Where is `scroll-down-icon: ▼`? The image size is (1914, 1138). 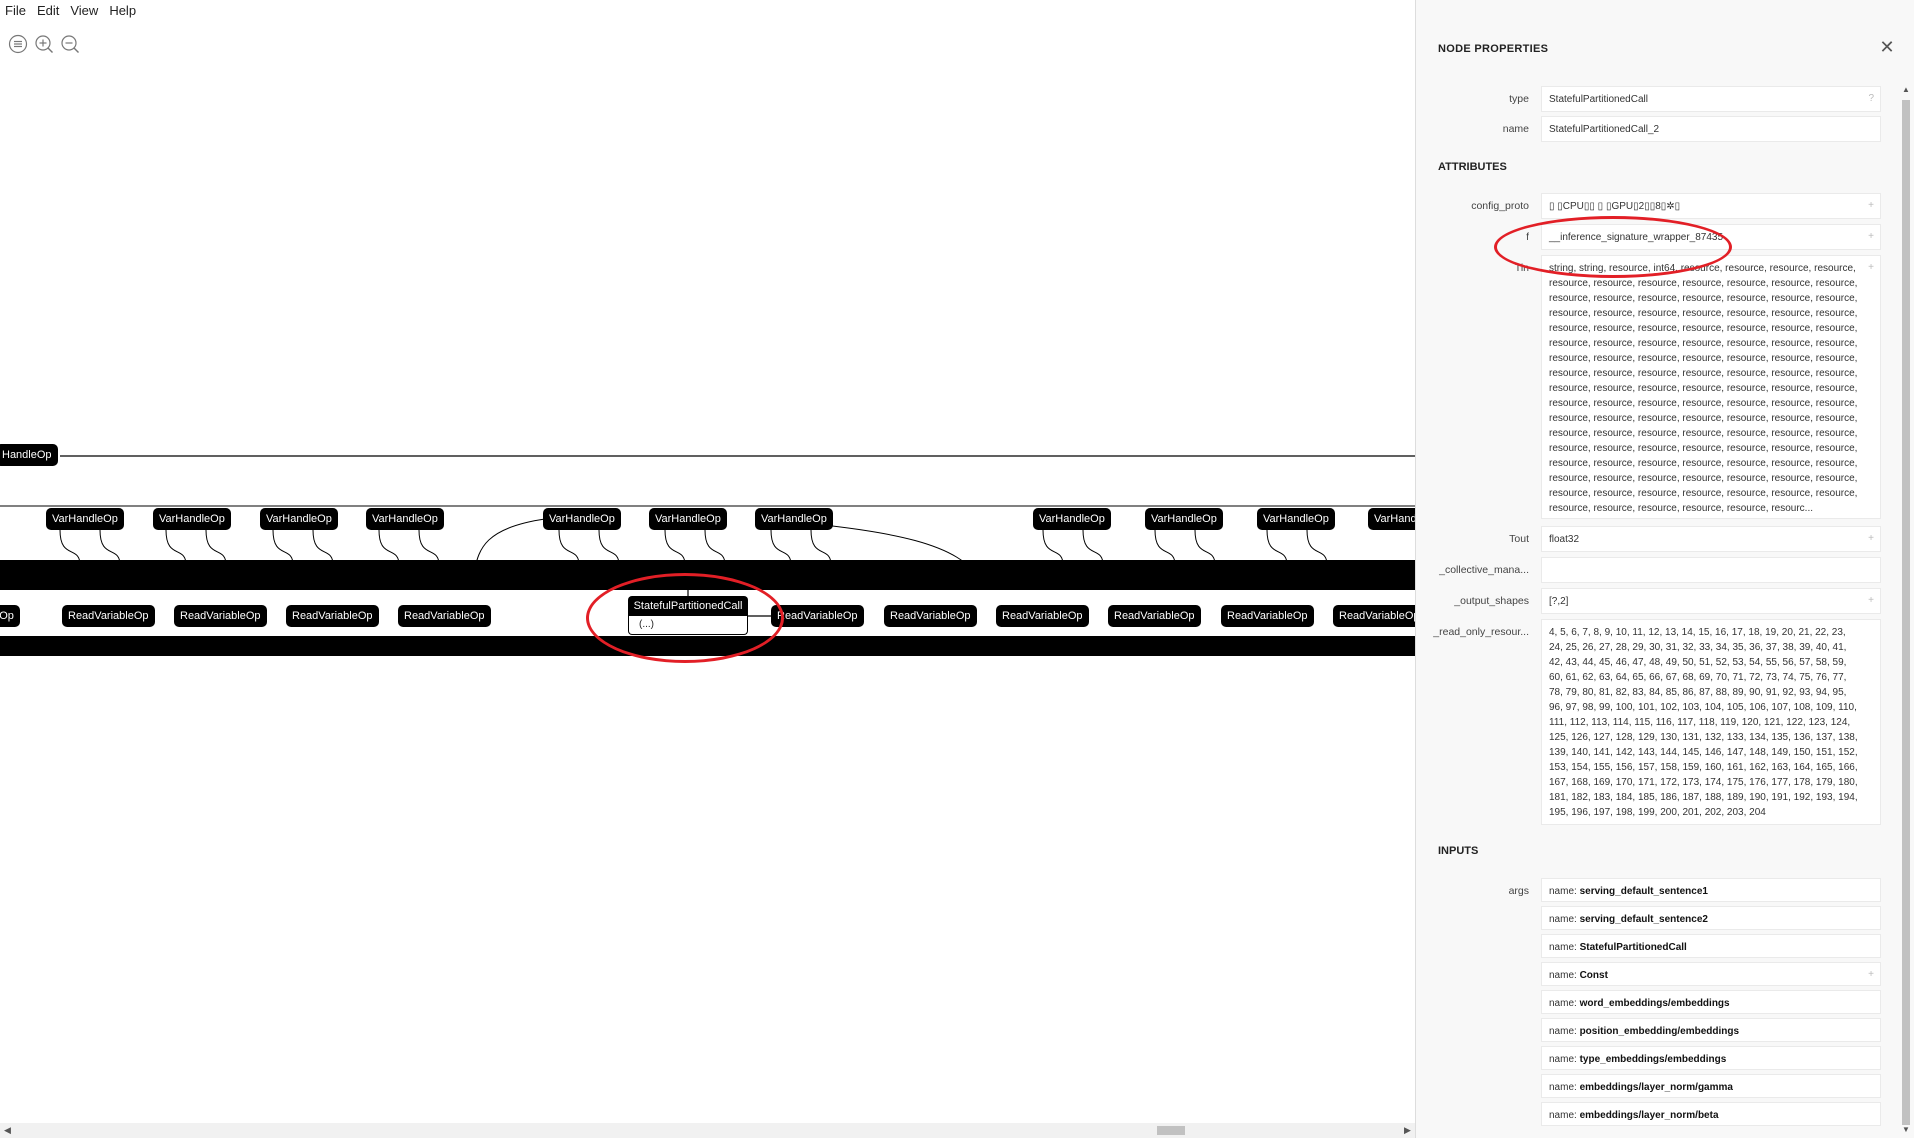
scroll-down-icon: ▼ is located at coordinates (1906, 1129).